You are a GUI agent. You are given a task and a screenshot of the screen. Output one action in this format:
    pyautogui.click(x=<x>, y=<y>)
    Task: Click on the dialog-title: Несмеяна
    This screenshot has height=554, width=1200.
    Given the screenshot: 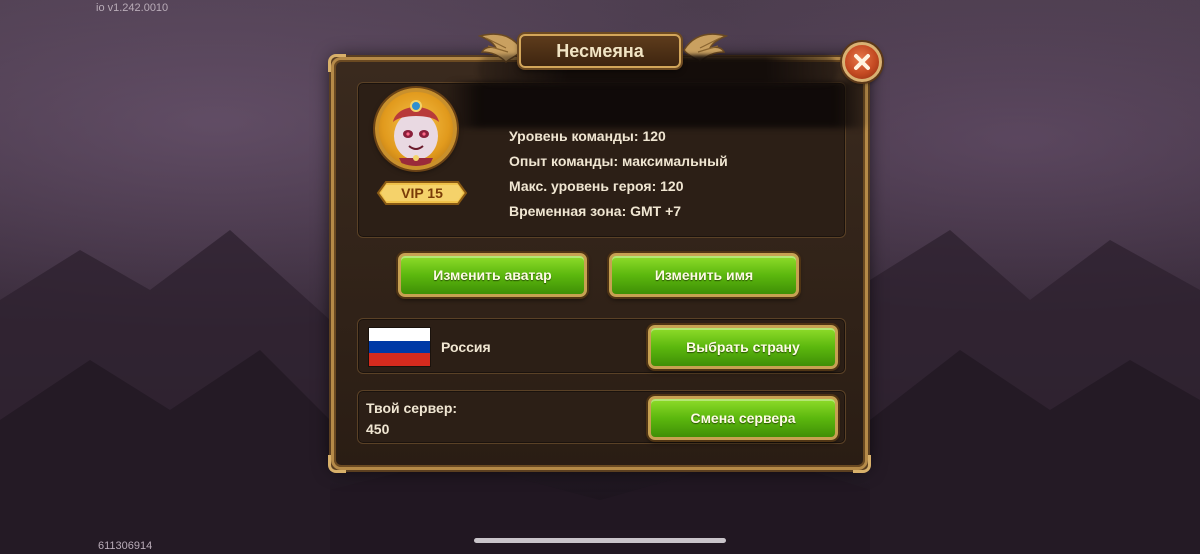 What is the action you would take?
    pyautogui.click(x=600, y=51)
    